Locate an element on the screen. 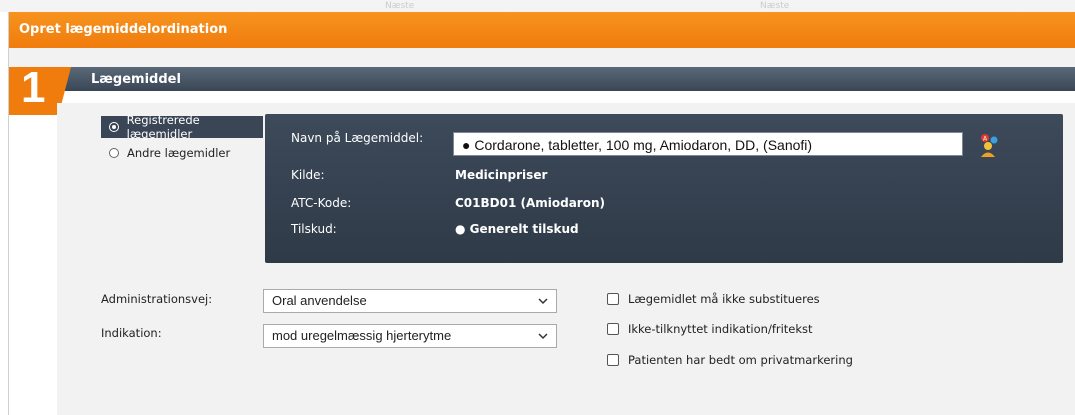  subsidy-label: Tilskud: is located at coordinates (314, 229).